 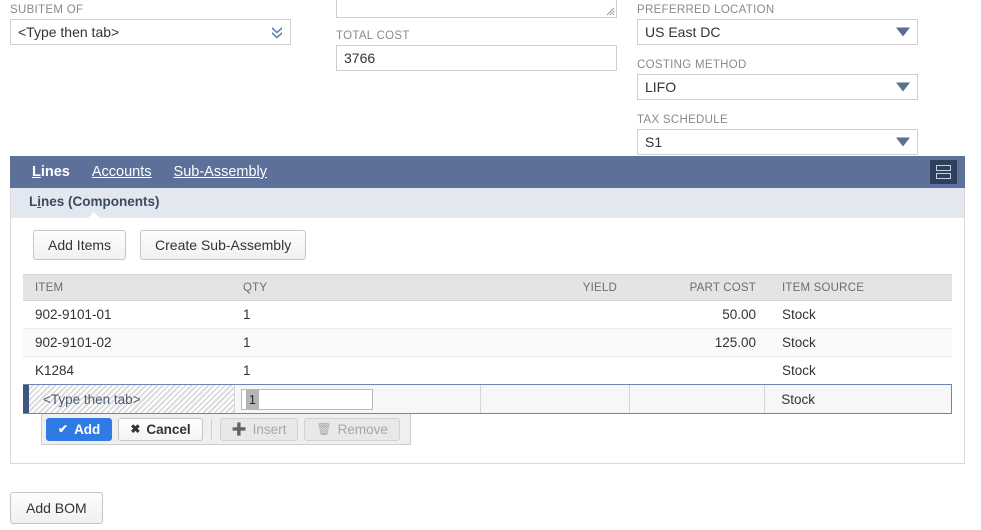 What do you see at coordinates (698, 399) in the screenshot?
I see `edit-part-cost-cell` at bounding box center [698, 399].